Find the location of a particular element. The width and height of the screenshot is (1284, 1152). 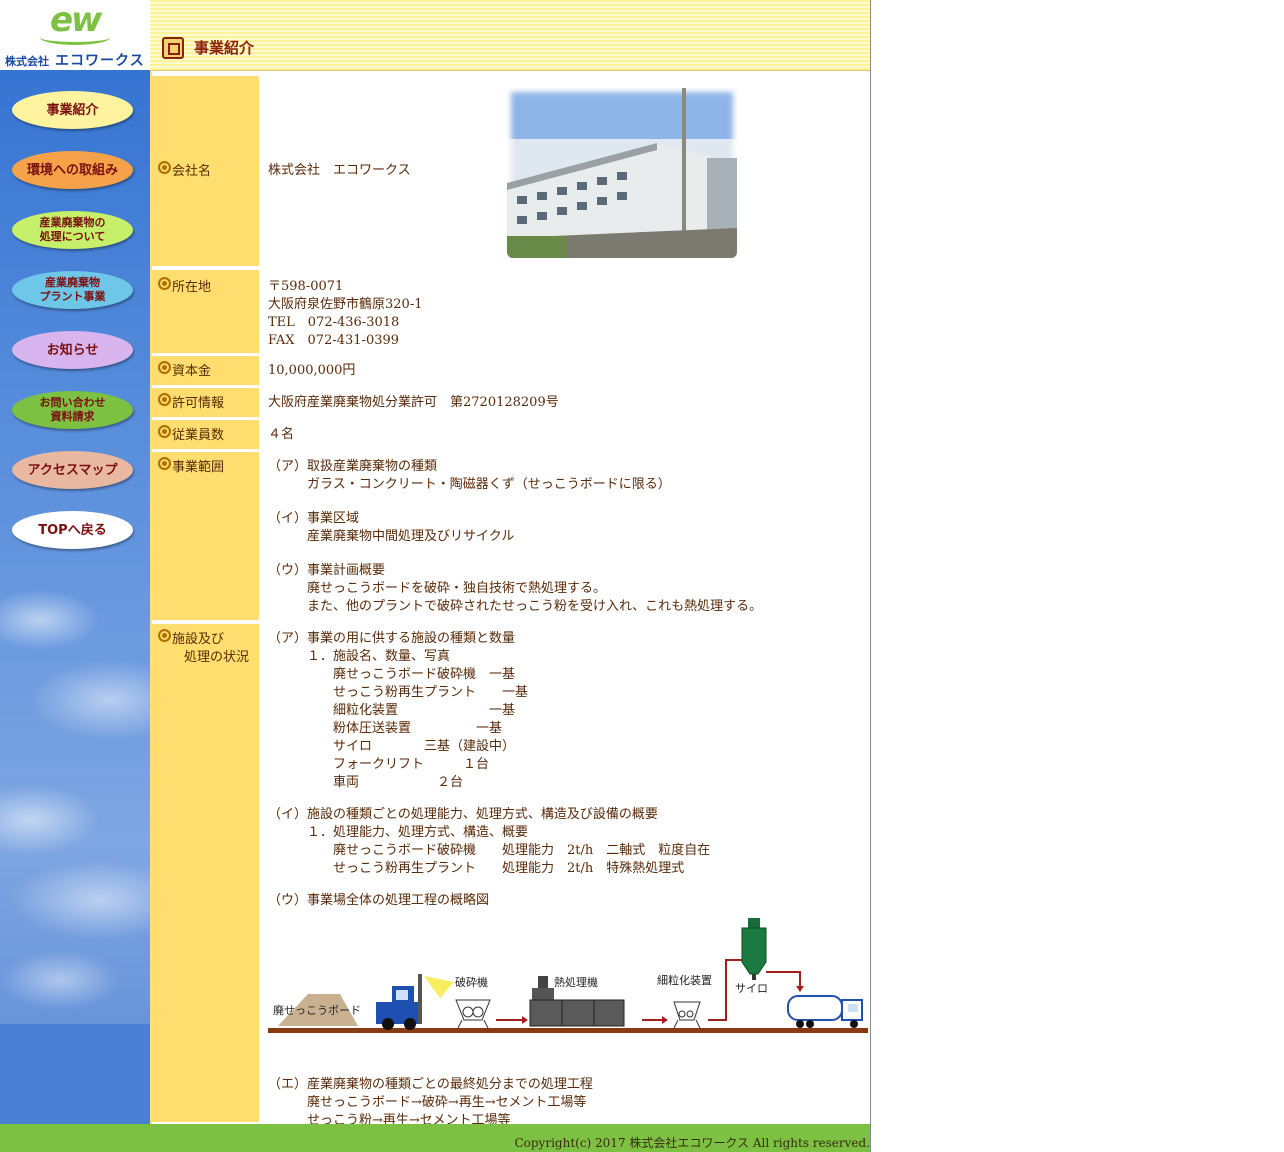

facility-b-title: （イ）施設の種類ごとの処理能力、処理方式、構造及び設備の概要 is located at coordinates (463, 814).